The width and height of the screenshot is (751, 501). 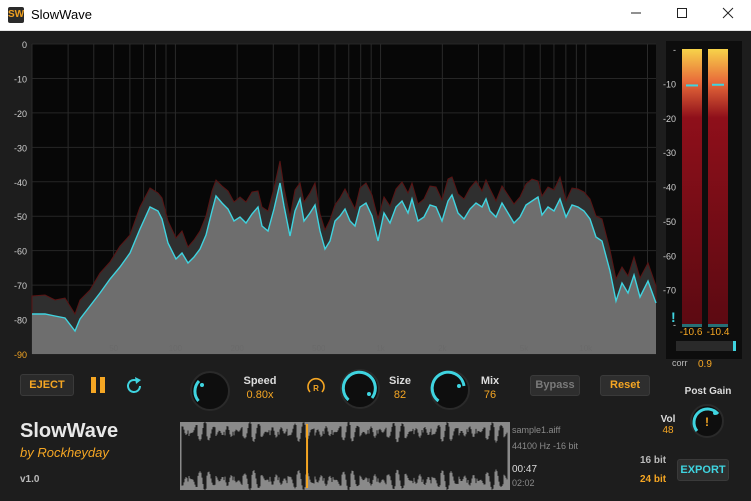 What do you see at coordinates (669, 153) in the screenshot?
I see `meter-scale-label: -30` at bounding box center [669, 153].